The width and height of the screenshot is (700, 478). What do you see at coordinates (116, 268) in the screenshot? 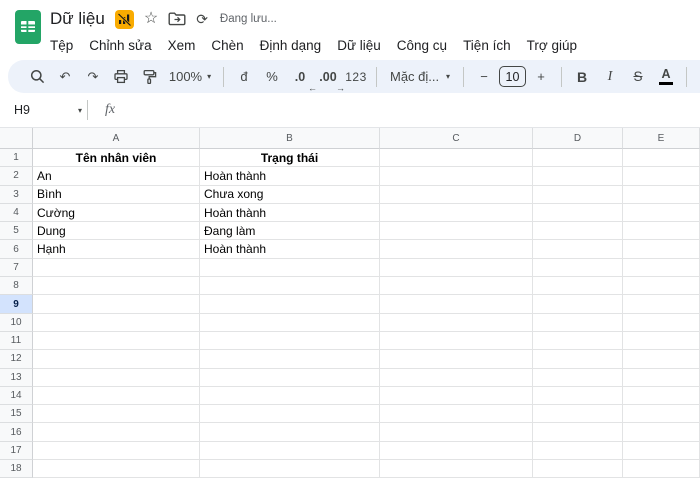
I see `cell-A7` at bounding box center [116, 268].